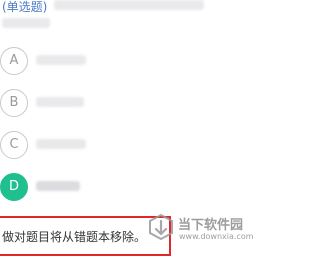 The height and width of the screenshot is (256, 320). Describe the element at coordinates (26, 23) in the screenshot. I see `question-text-blurred-line2` at that location.